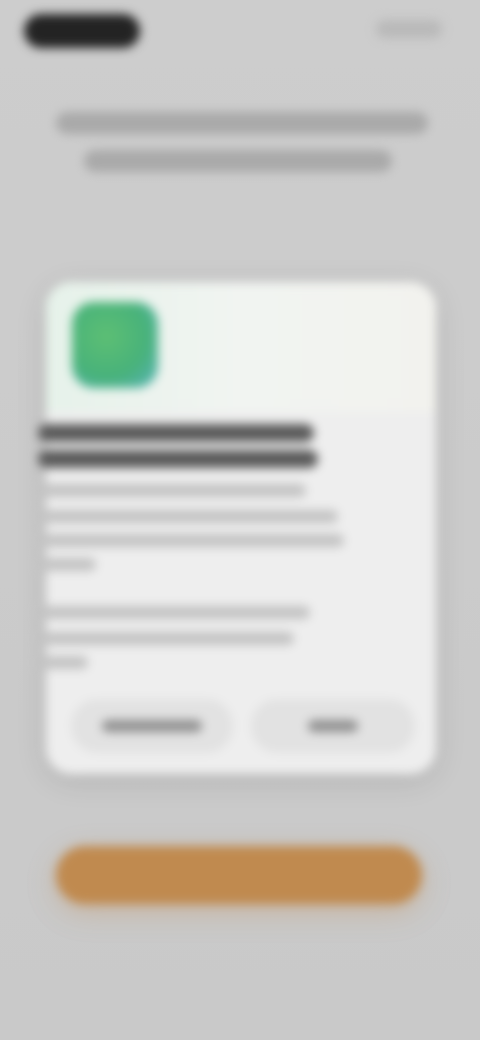 The image size is (480, 1040). I want to click on card-secondary-button-label, so click(152, 726).